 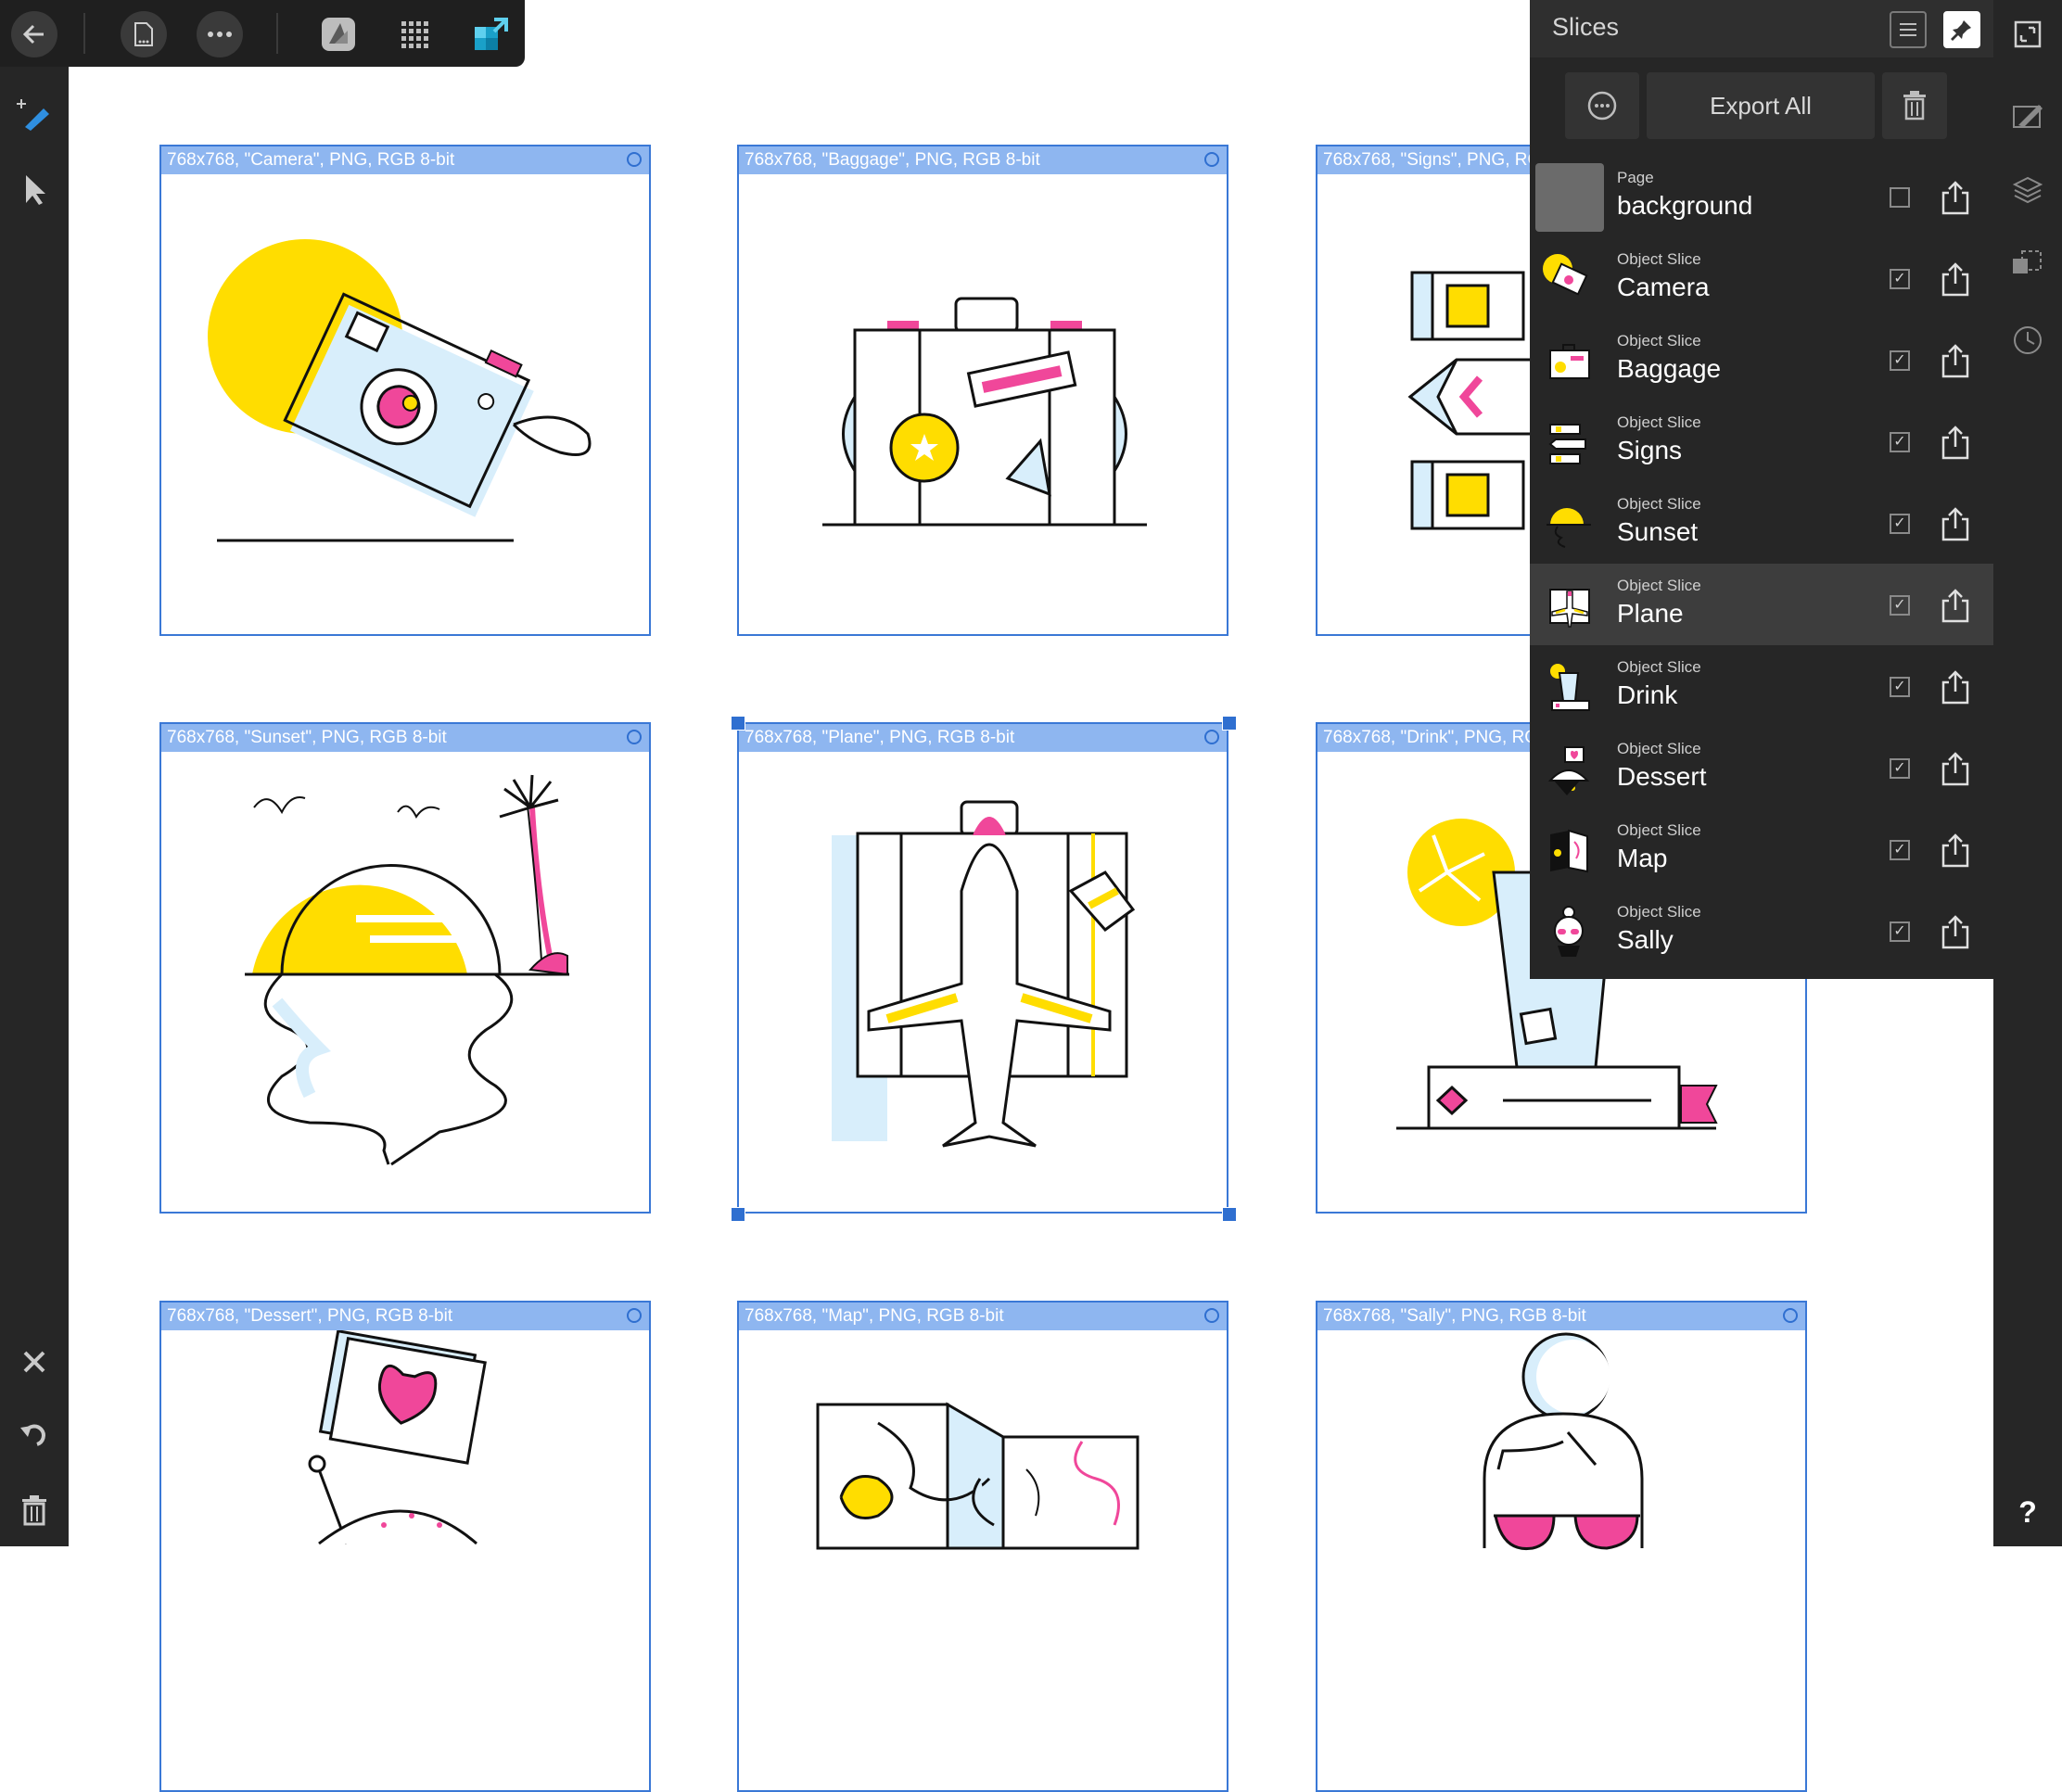 I want to click on slice-name: Map, so click(x=1642, y=858).